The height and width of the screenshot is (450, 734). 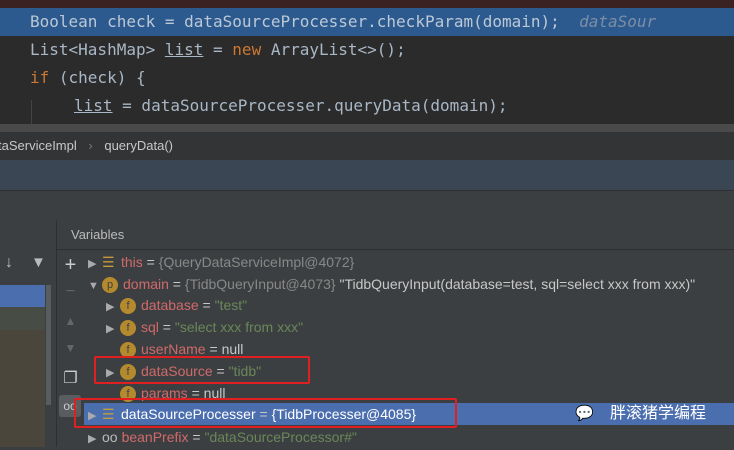 I want to click on collapse-icon: ▼, so click(x=95, y=286).